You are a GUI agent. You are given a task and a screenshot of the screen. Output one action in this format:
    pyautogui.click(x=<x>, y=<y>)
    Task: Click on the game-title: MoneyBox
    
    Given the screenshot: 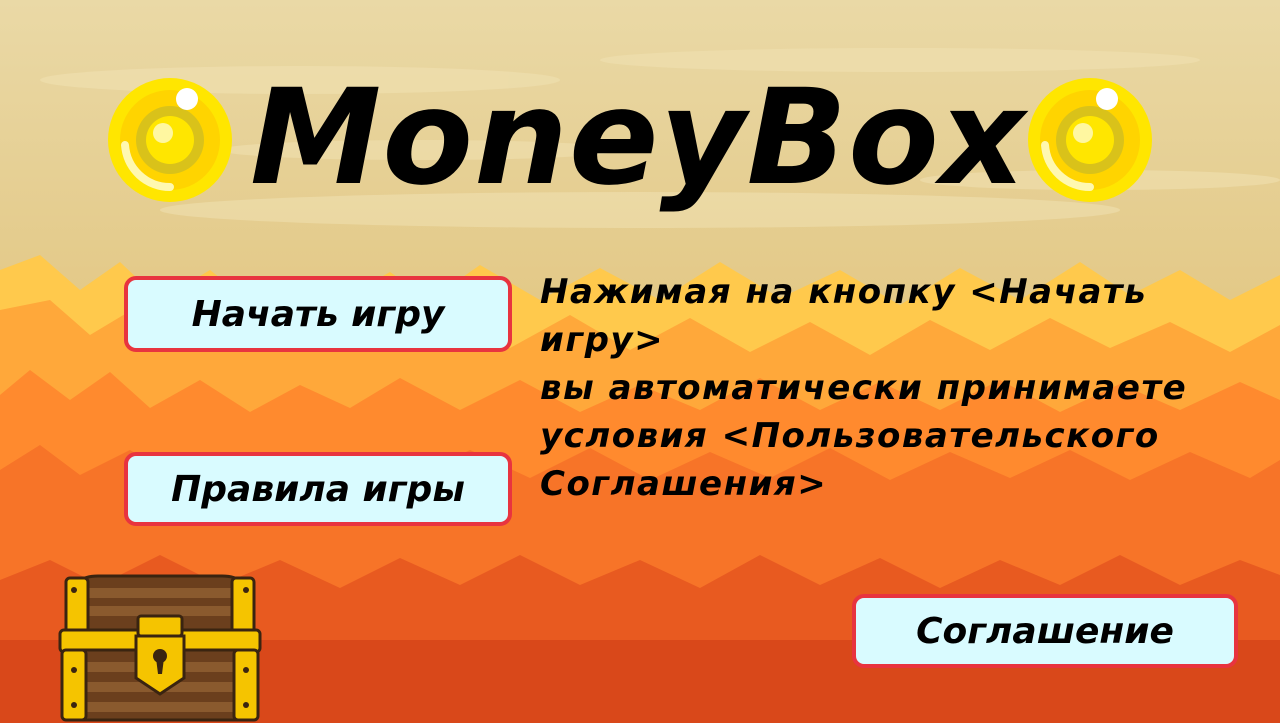 What is the action you would take?
    pyautogui.click(x=638, y=138)
    